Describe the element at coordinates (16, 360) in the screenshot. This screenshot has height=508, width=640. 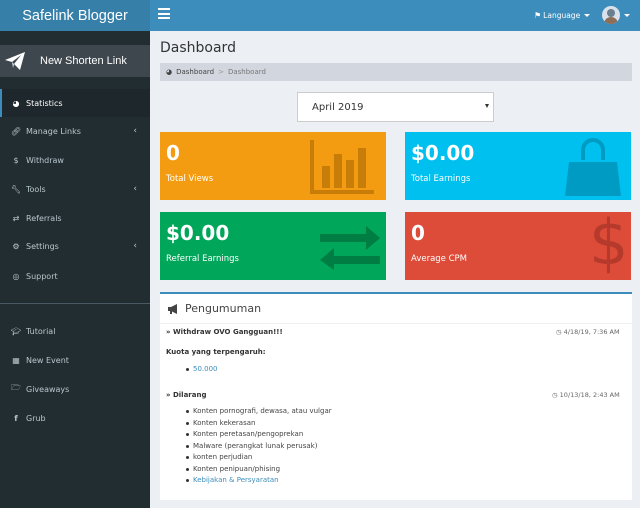
I see `calendar-icon: ▦` at that location.